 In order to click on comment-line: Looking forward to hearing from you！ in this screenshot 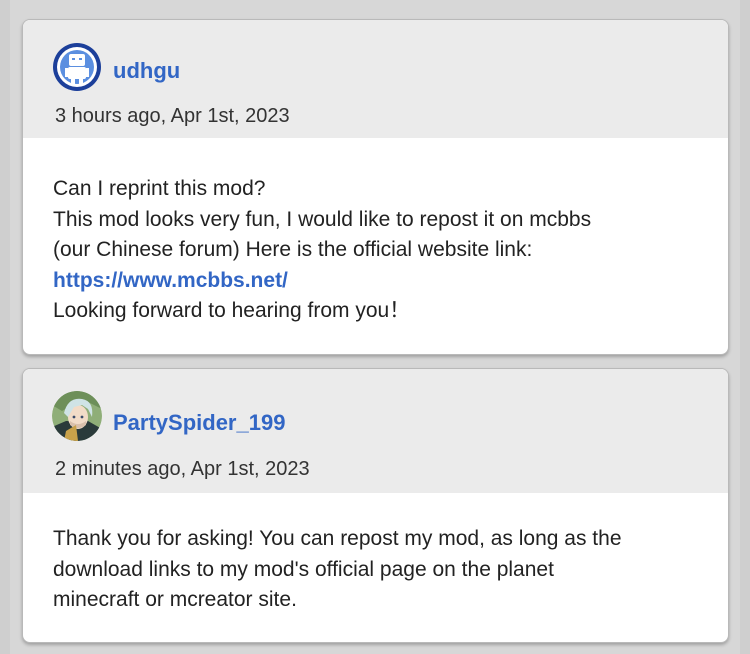, I will do `click(232, 310)`.